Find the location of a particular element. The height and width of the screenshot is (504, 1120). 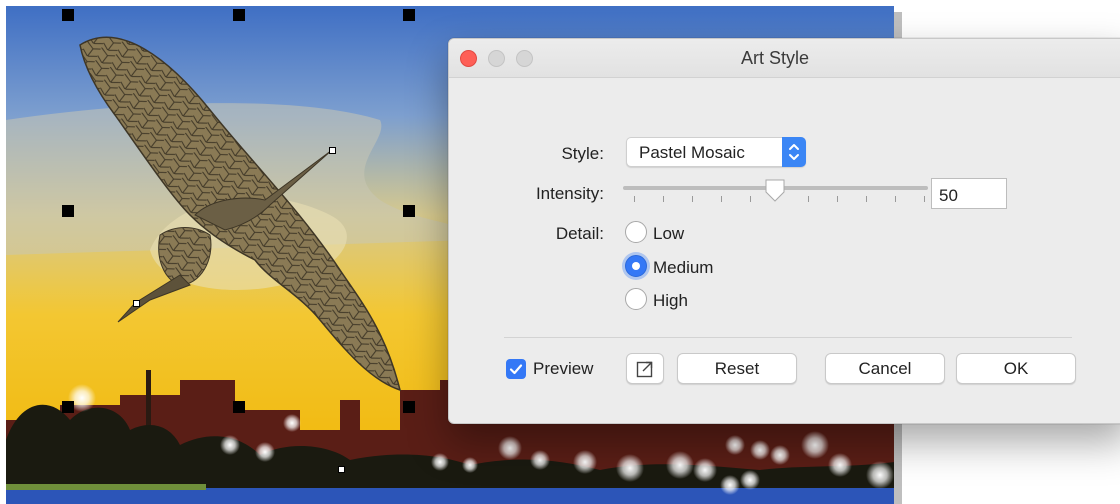

radio-high-label: High is located at coordinates (670, 300).